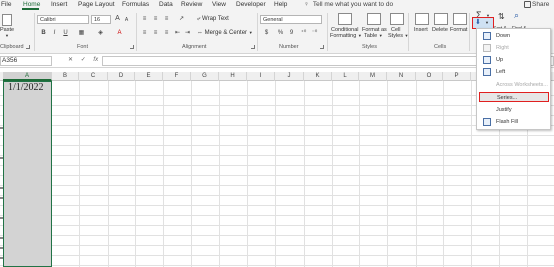 This screenshot has height=267, width=554. What do you see at coordinates (457, 76) in the screenshot?
I see `column-header-p: P` at bounding box center [457, 76].